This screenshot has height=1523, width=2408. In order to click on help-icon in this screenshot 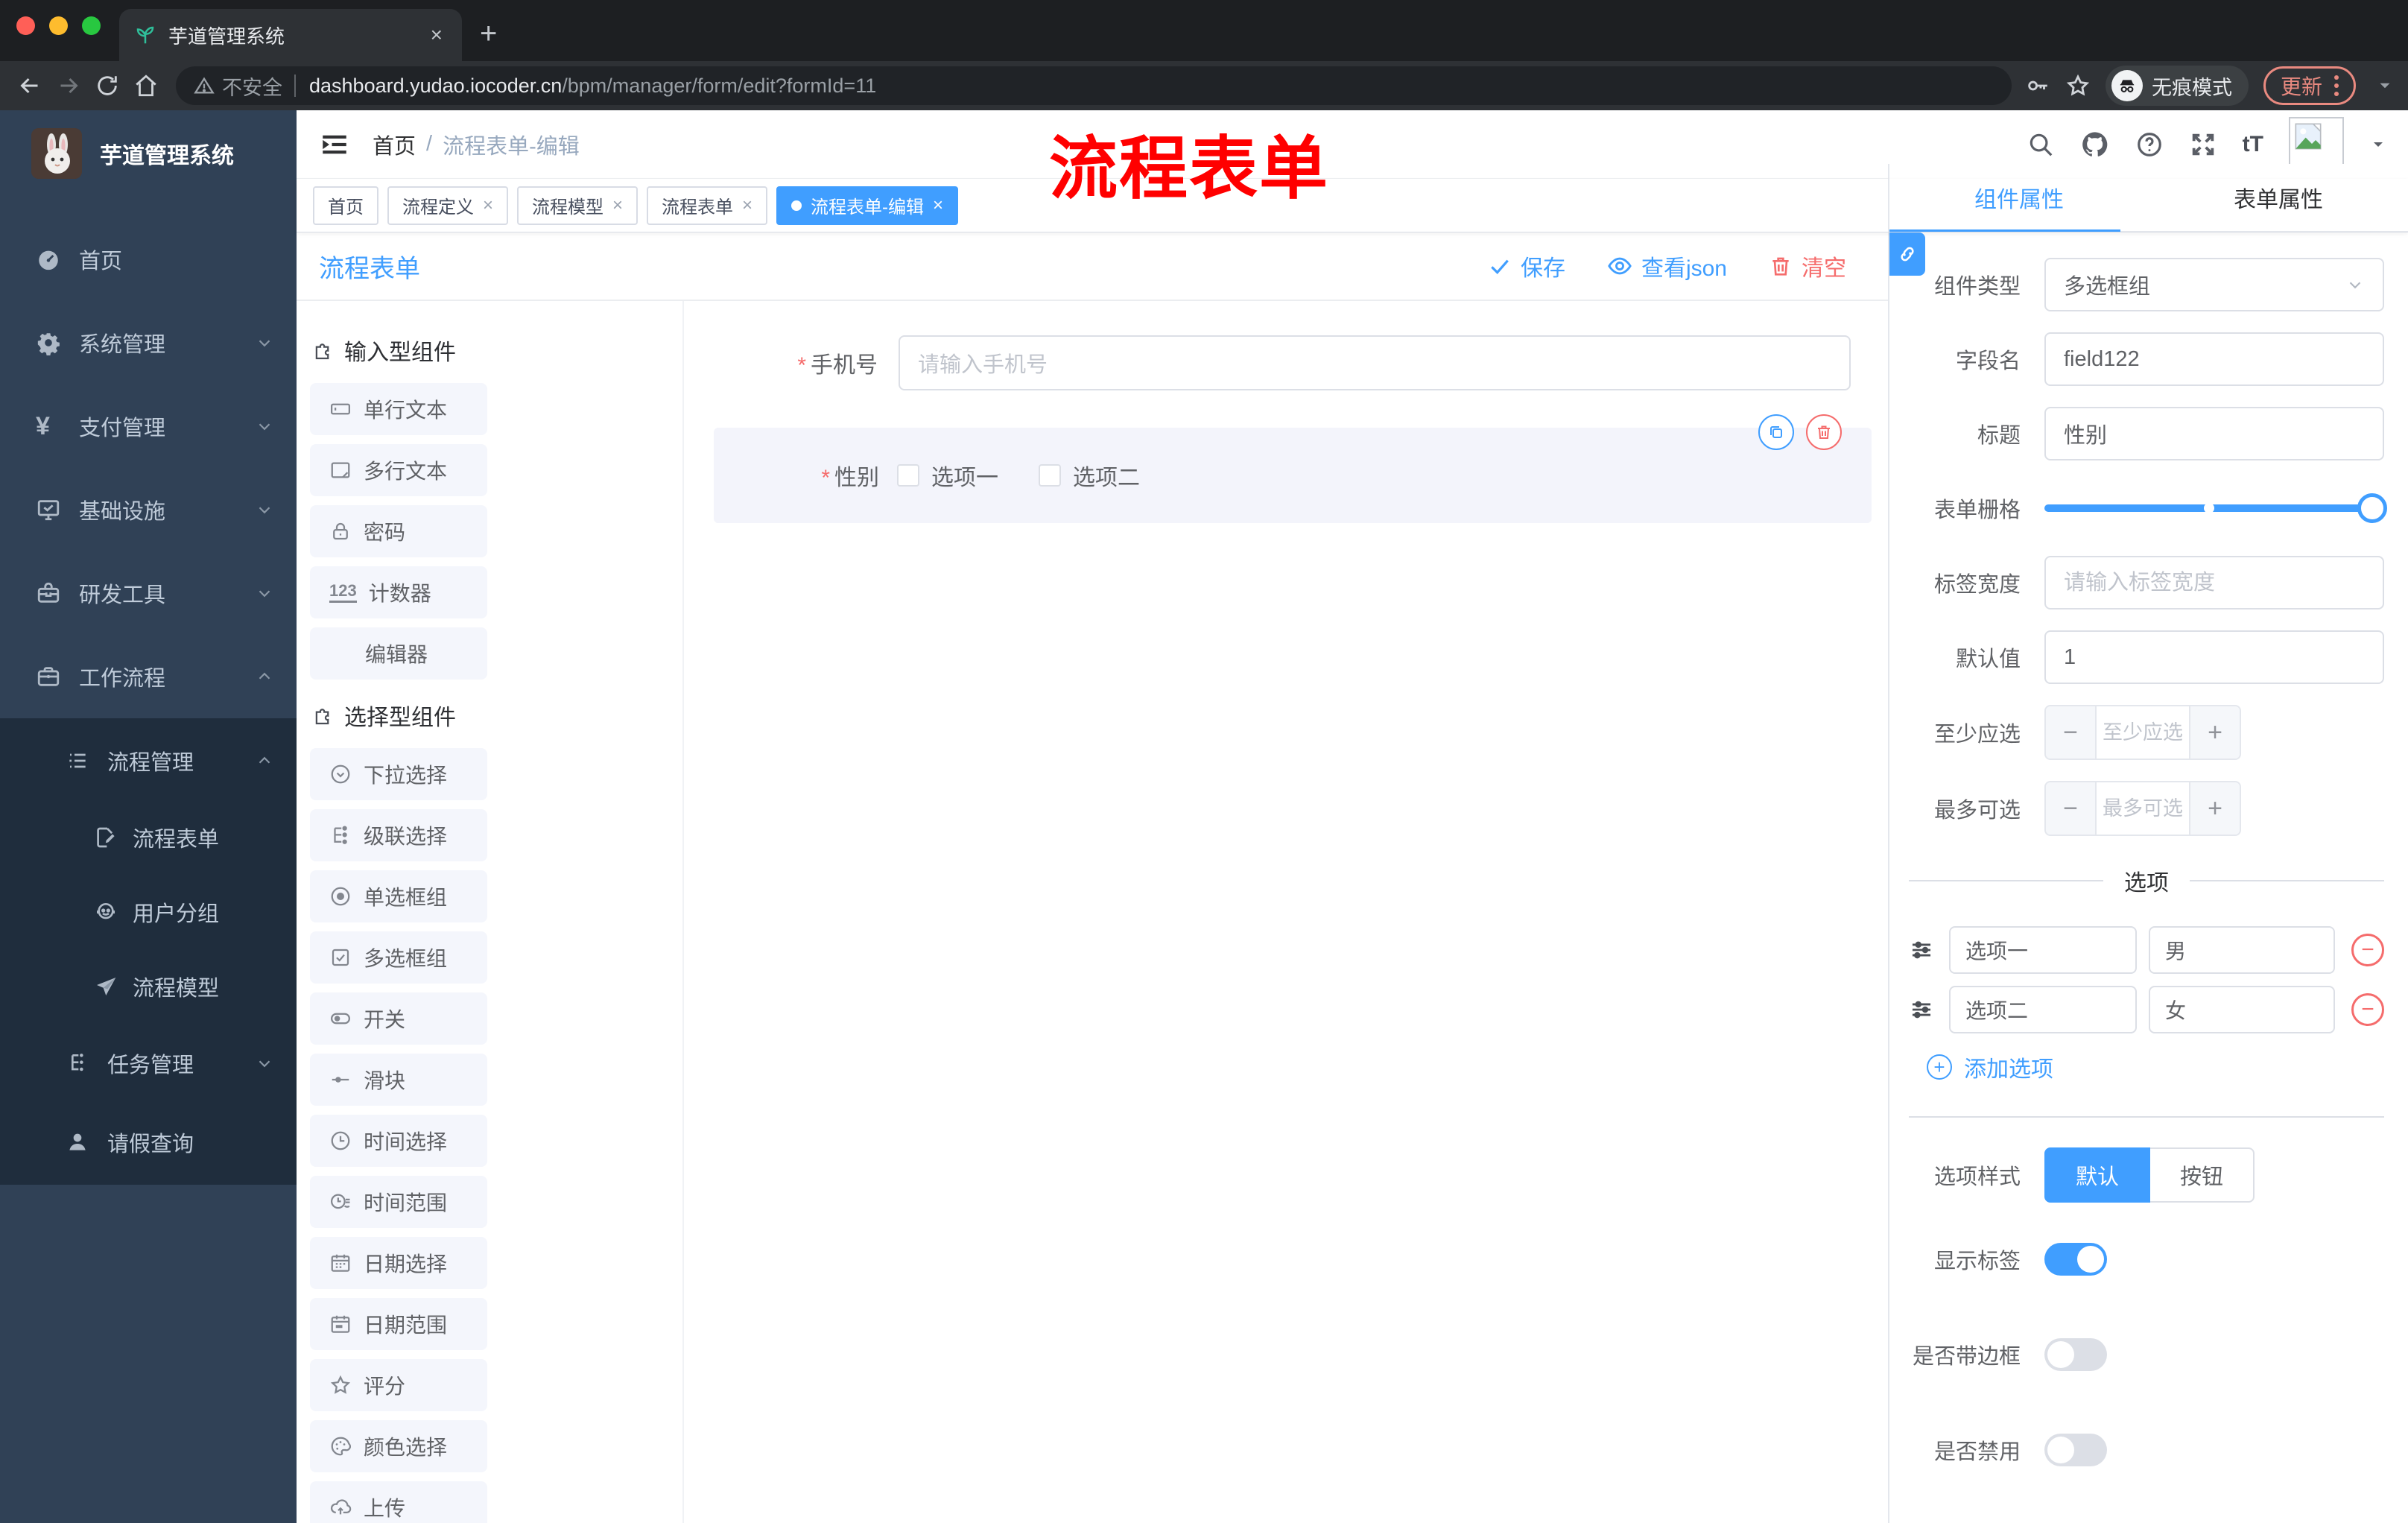, I will do `click(2149, 144)`.